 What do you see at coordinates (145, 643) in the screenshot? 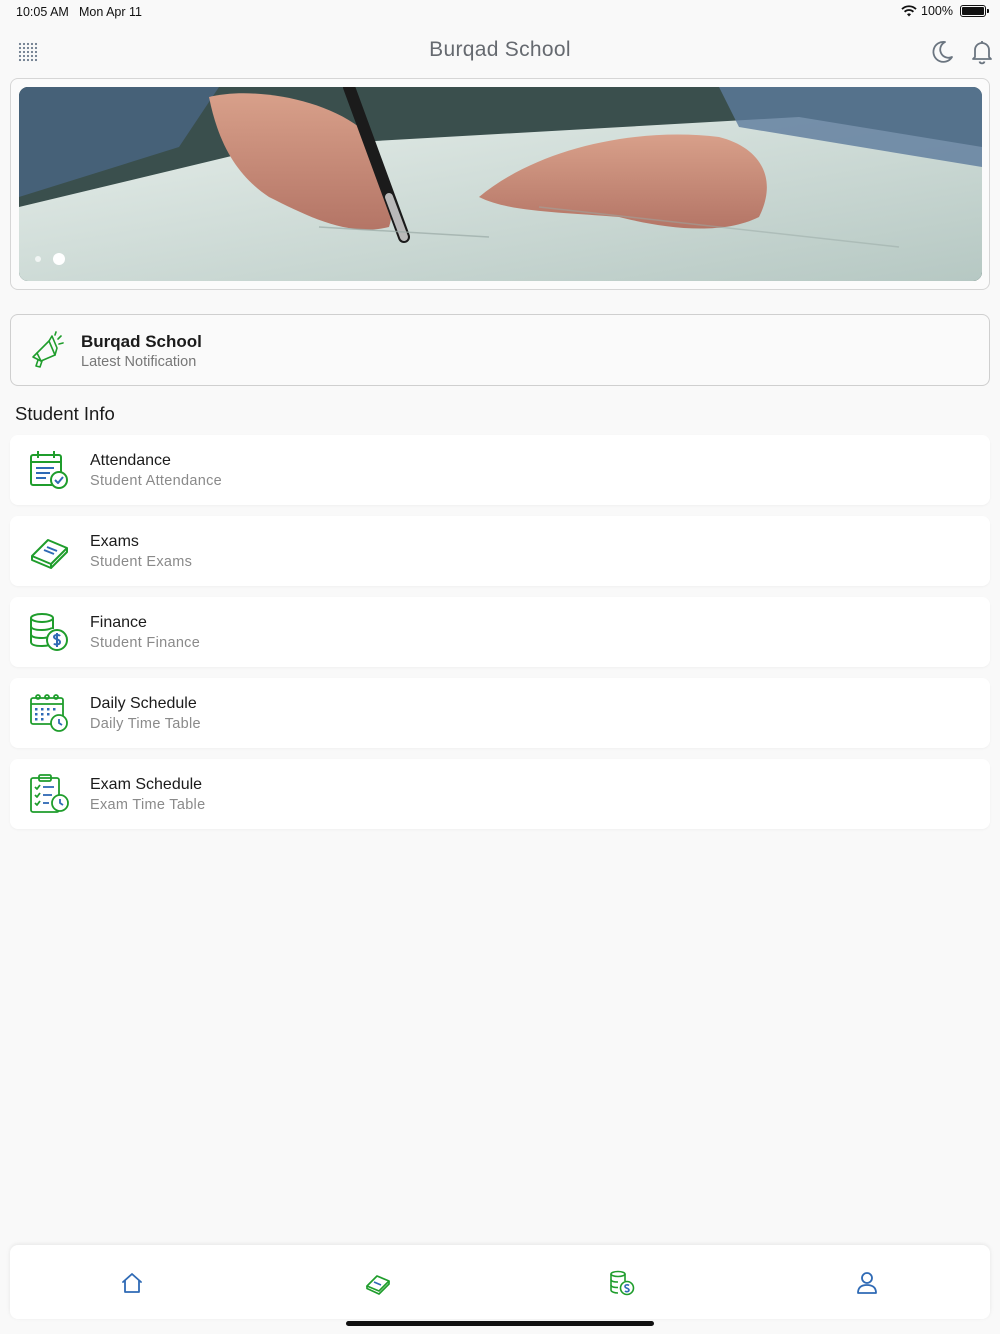
I see `item-sublabel: Student Finance` at bounding box center [145, 643].